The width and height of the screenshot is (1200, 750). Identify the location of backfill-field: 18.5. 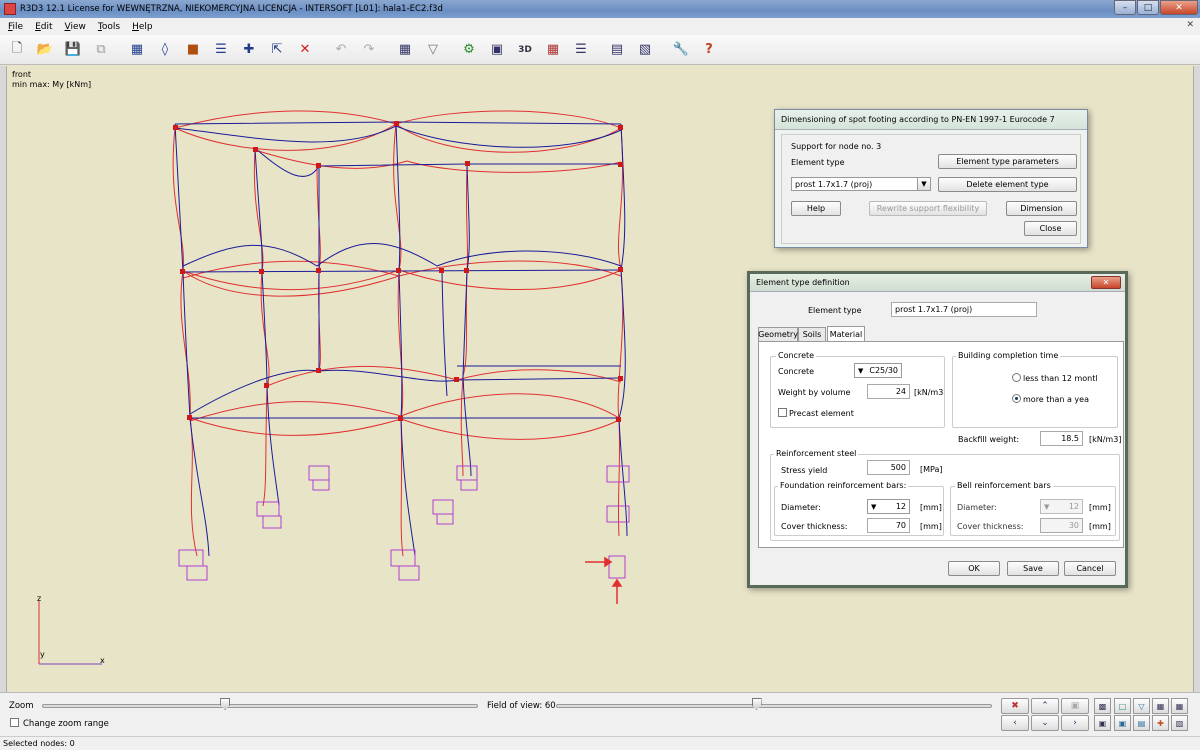
(1061, 438).